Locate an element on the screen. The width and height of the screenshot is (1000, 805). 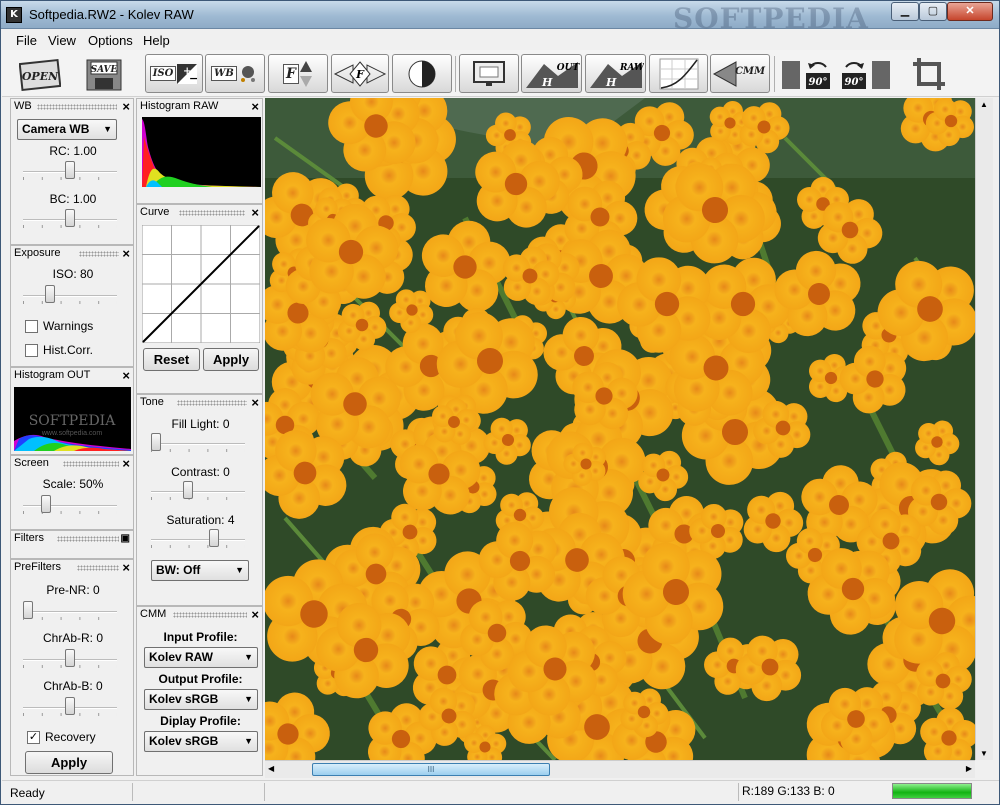
histogram-raw-header: Histogram RAW × is located at coordinates (199, 107).